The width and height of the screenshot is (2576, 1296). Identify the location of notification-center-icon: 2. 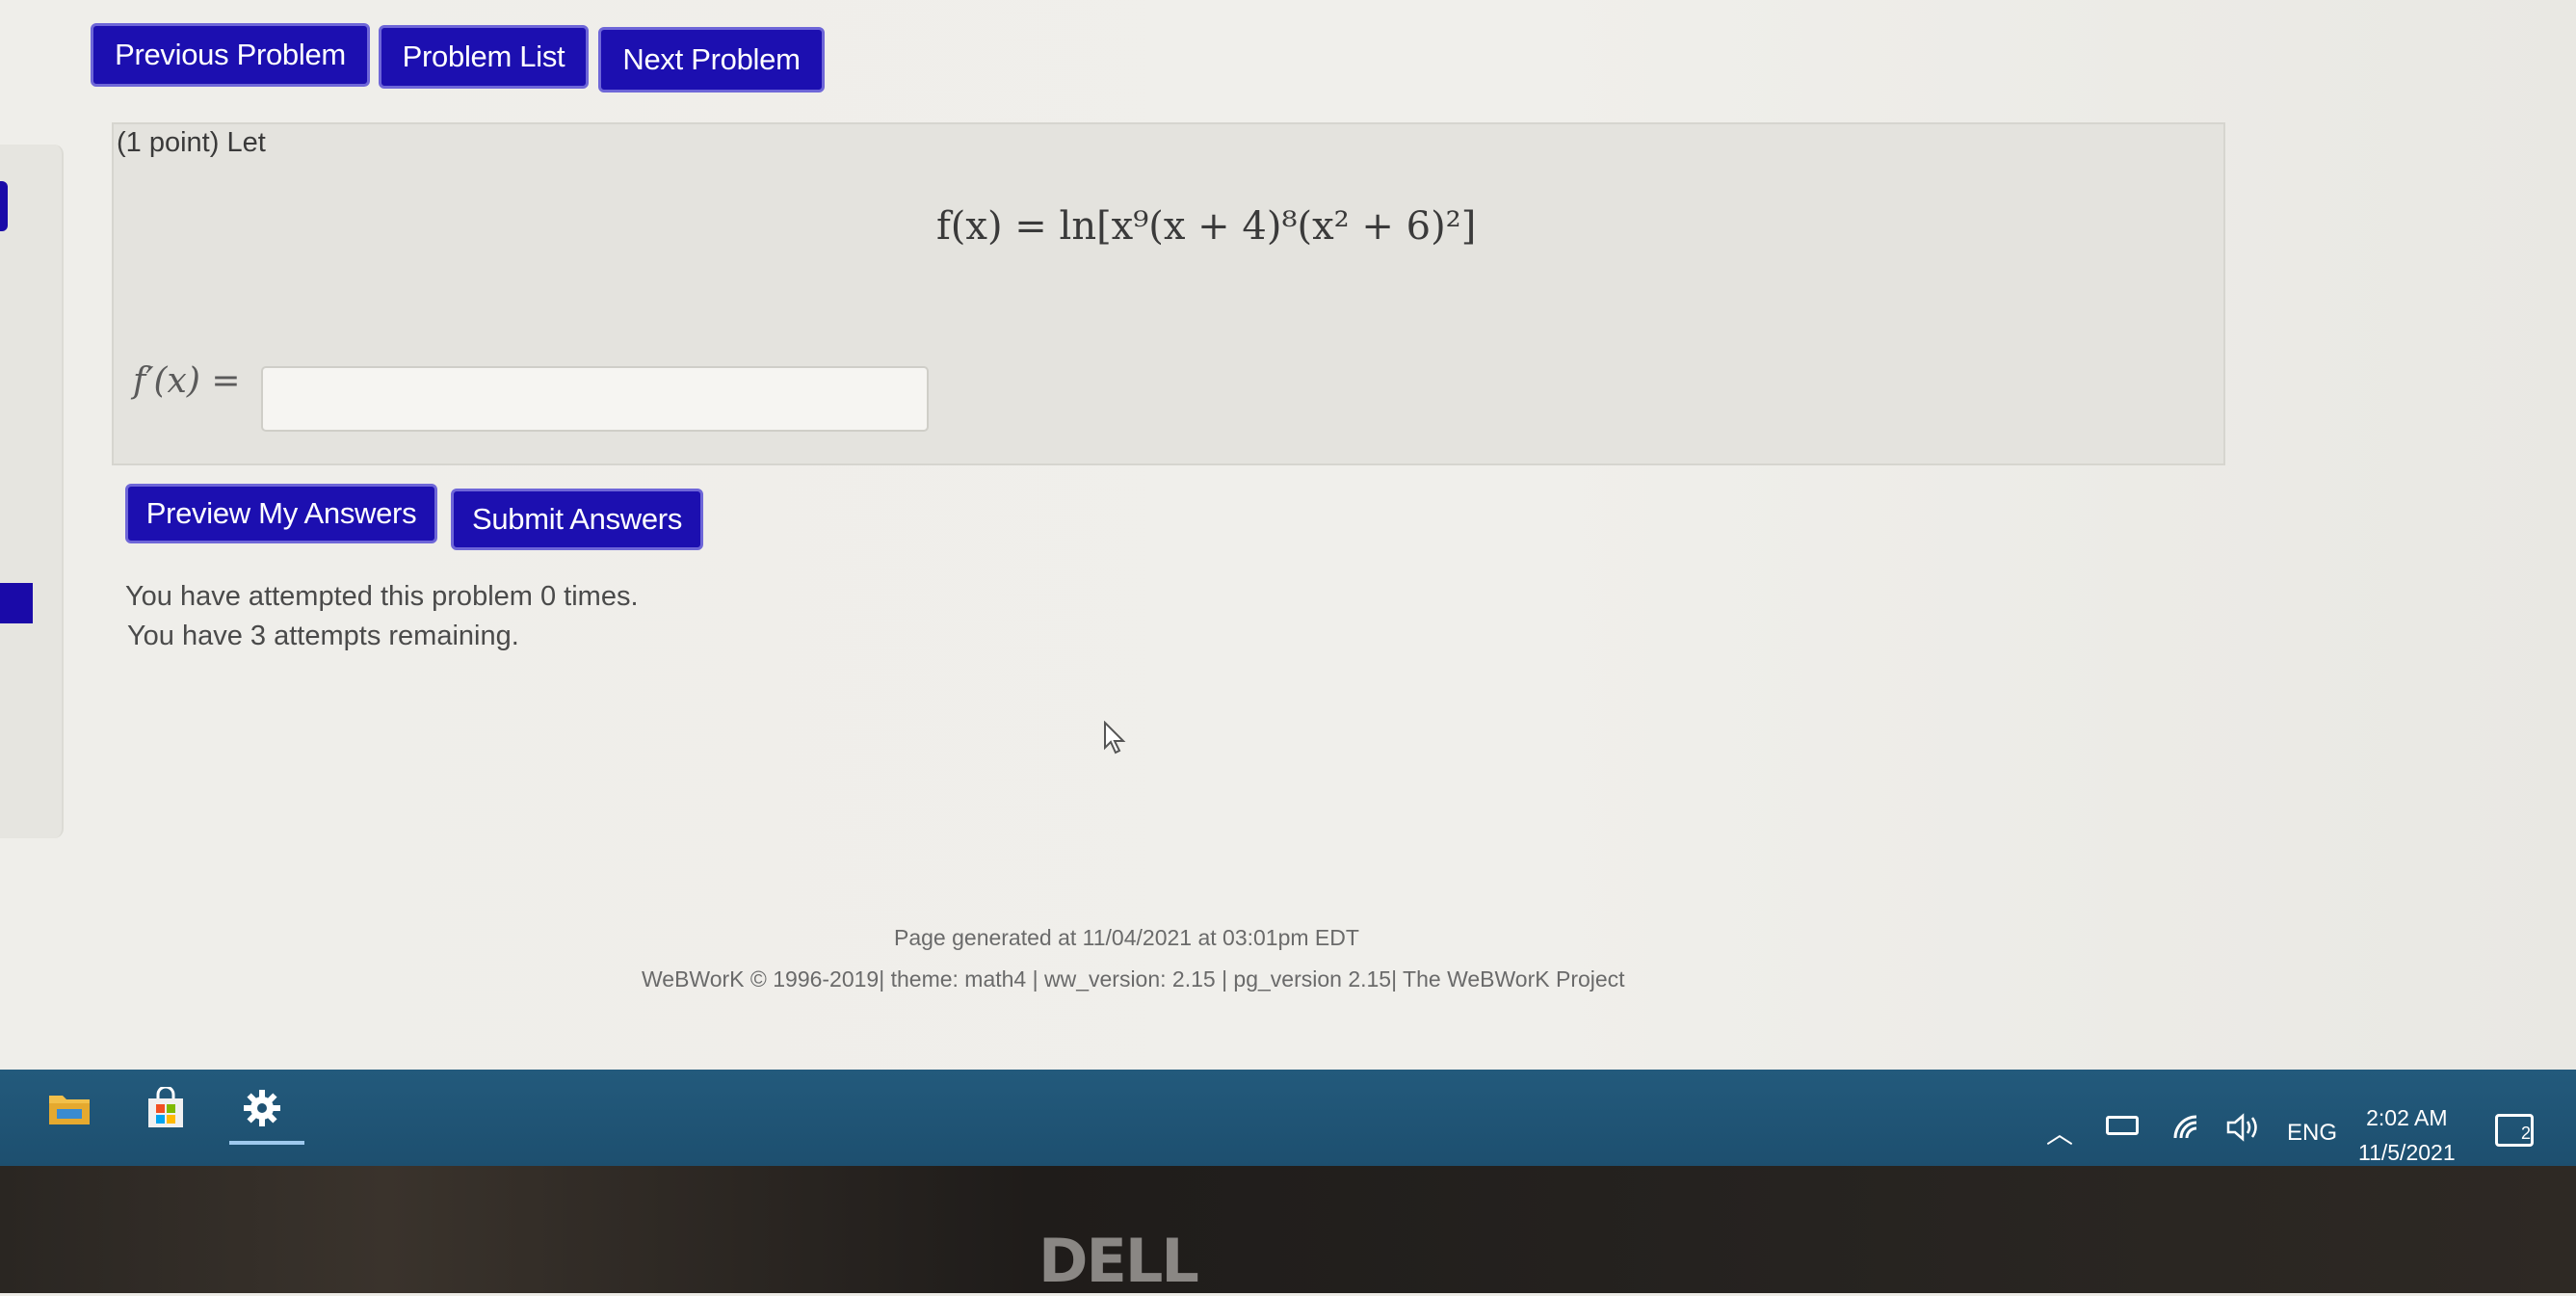
(2514, 1130).